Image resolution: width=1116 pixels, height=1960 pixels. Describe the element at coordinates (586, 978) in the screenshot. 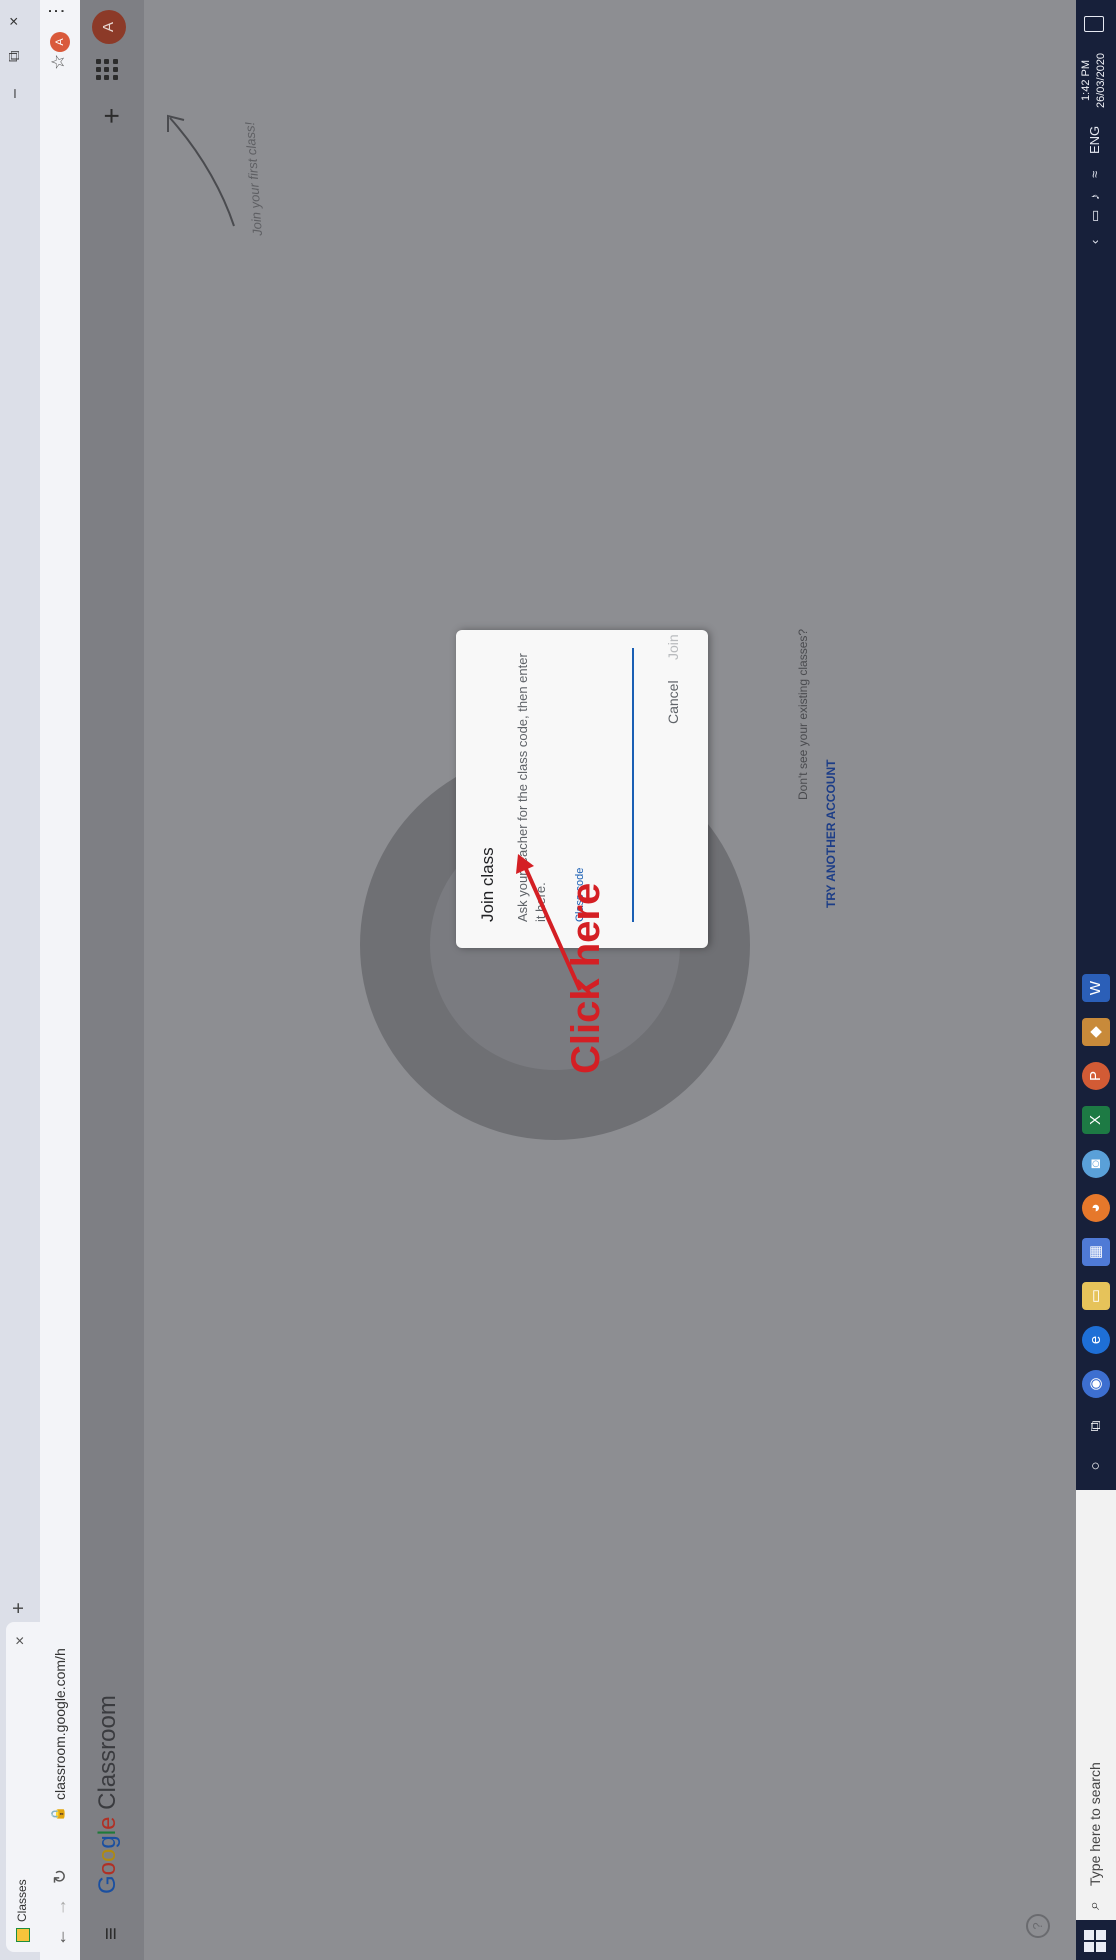

I see `click-here-annotation: Click here` at that location.